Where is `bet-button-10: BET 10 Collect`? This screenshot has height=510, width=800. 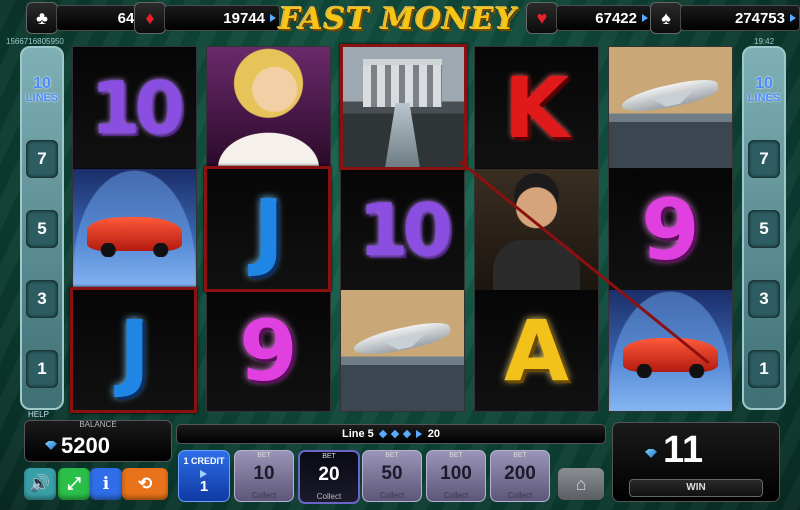 bet-button-10: BET 10 Collect is located at coordinates (264, 476).